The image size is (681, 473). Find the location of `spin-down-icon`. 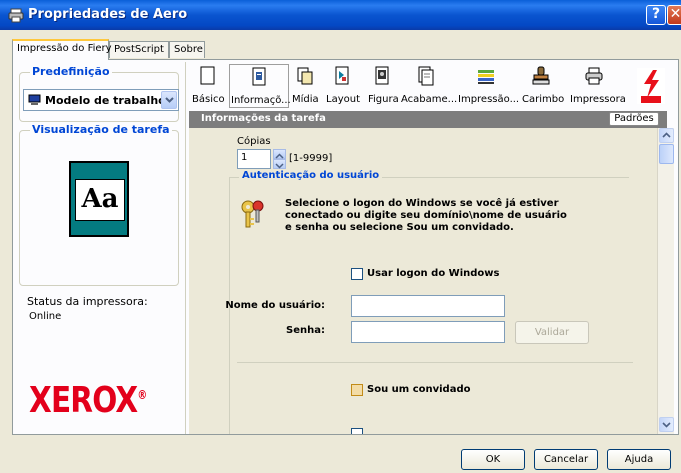

spin-down-icon is located at coordinates (279, 164).